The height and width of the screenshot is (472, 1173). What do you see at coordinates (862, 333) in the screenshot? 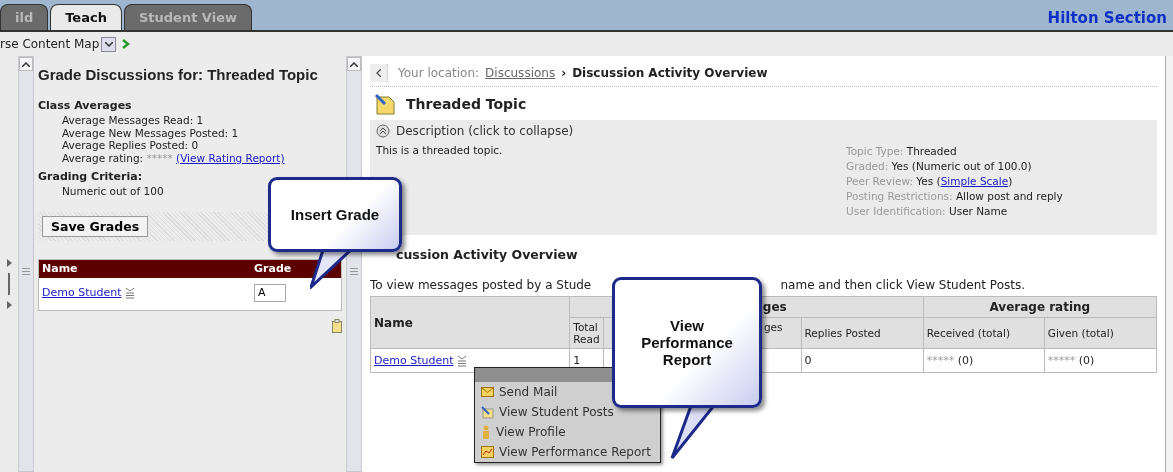
I see `column-header: Replies Posted` at bounding box center [862, 333].